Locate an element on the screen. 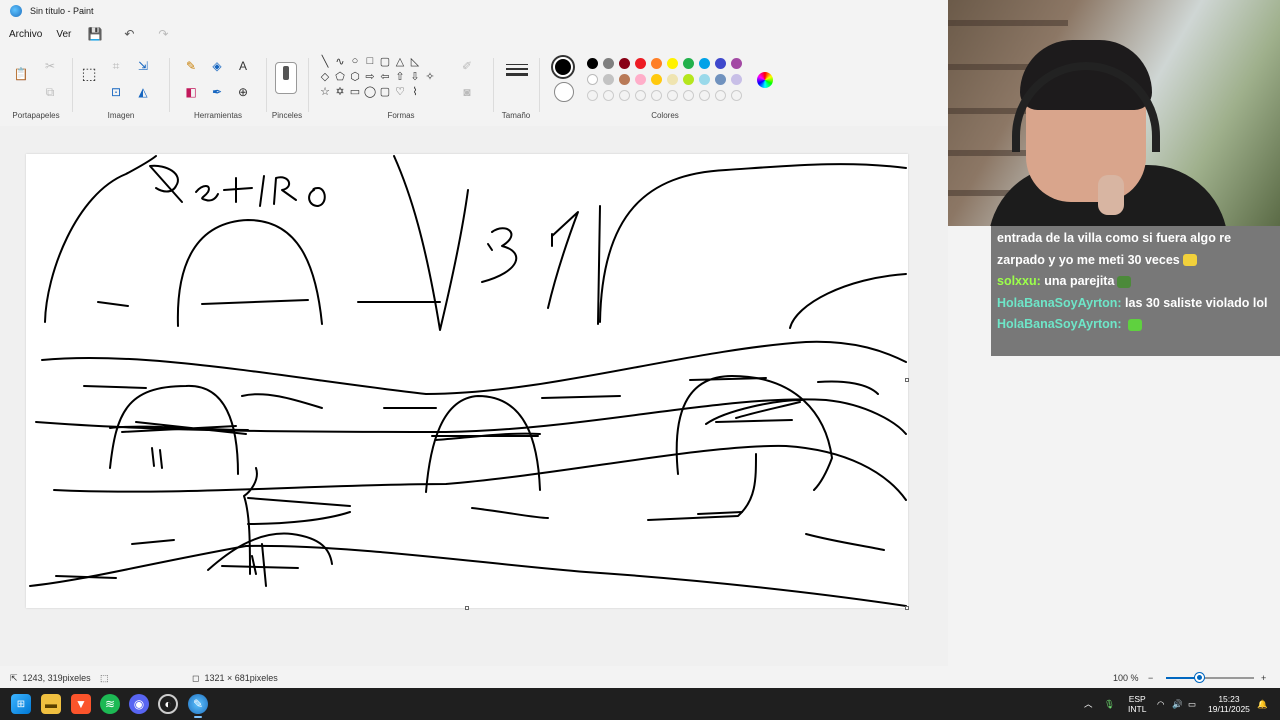  shape-option: ⇧ is located at coordinates (400, 76).